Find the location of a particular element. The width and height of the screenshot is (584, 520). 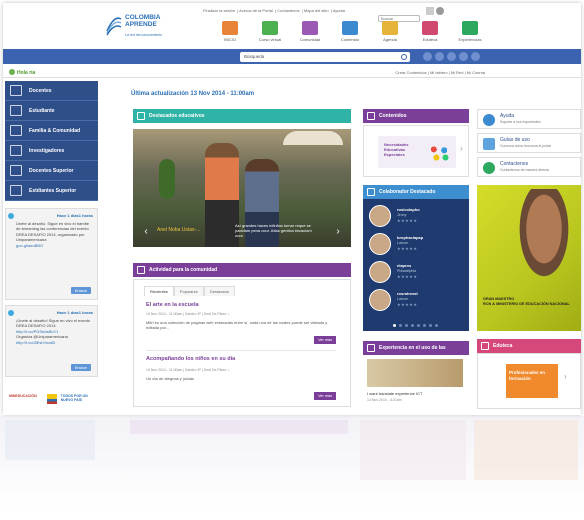

post-body: Un día de alegrías y juicias is located at coordinates (170, 378).